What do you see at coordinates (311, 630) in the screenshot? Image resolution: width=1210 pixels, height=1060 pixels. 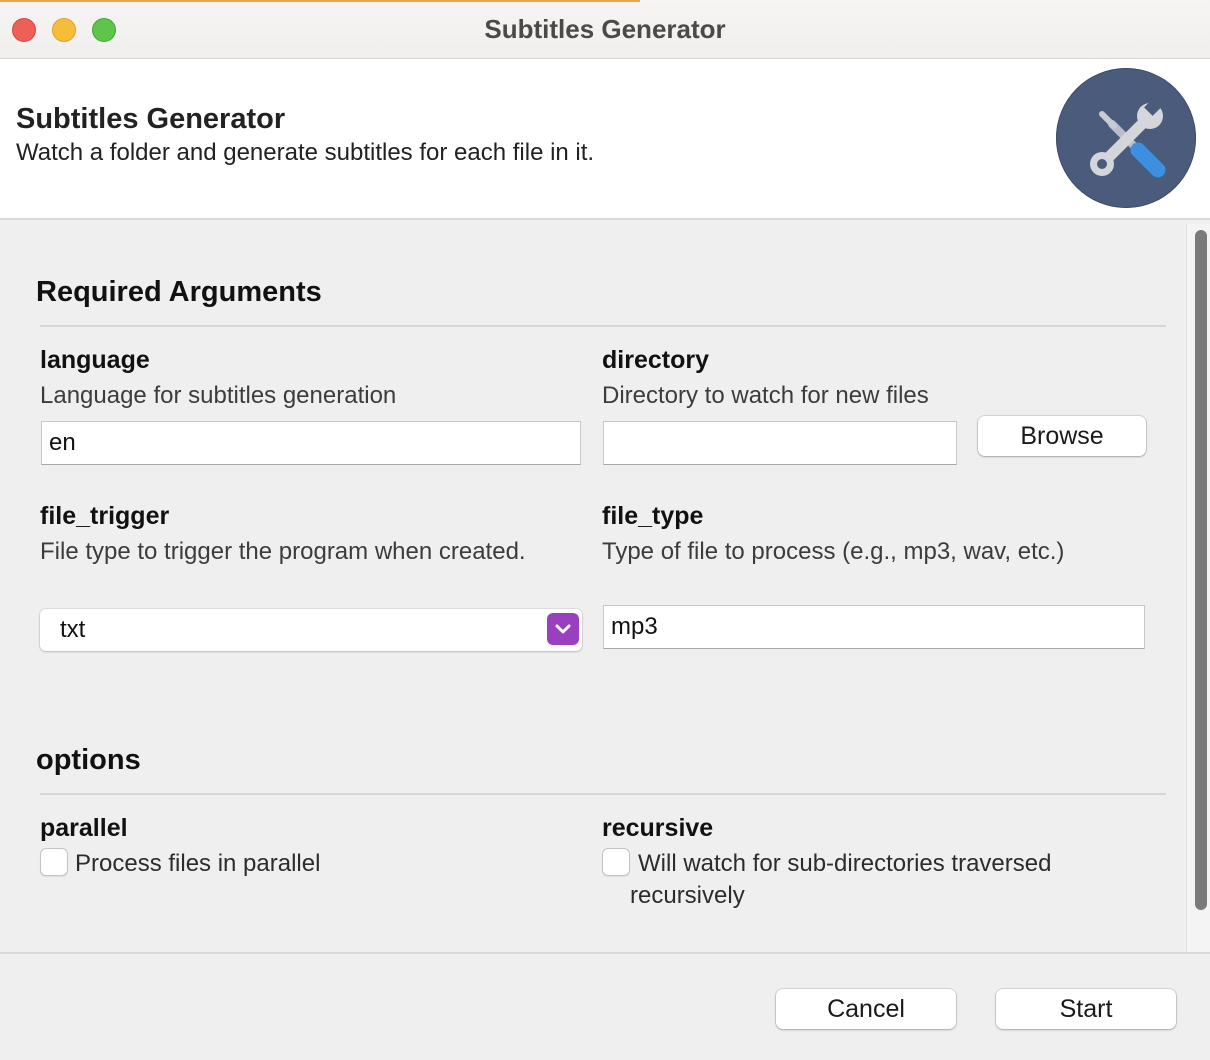 I see `file-trigger-select: txt` at bounding box center [311, 630].